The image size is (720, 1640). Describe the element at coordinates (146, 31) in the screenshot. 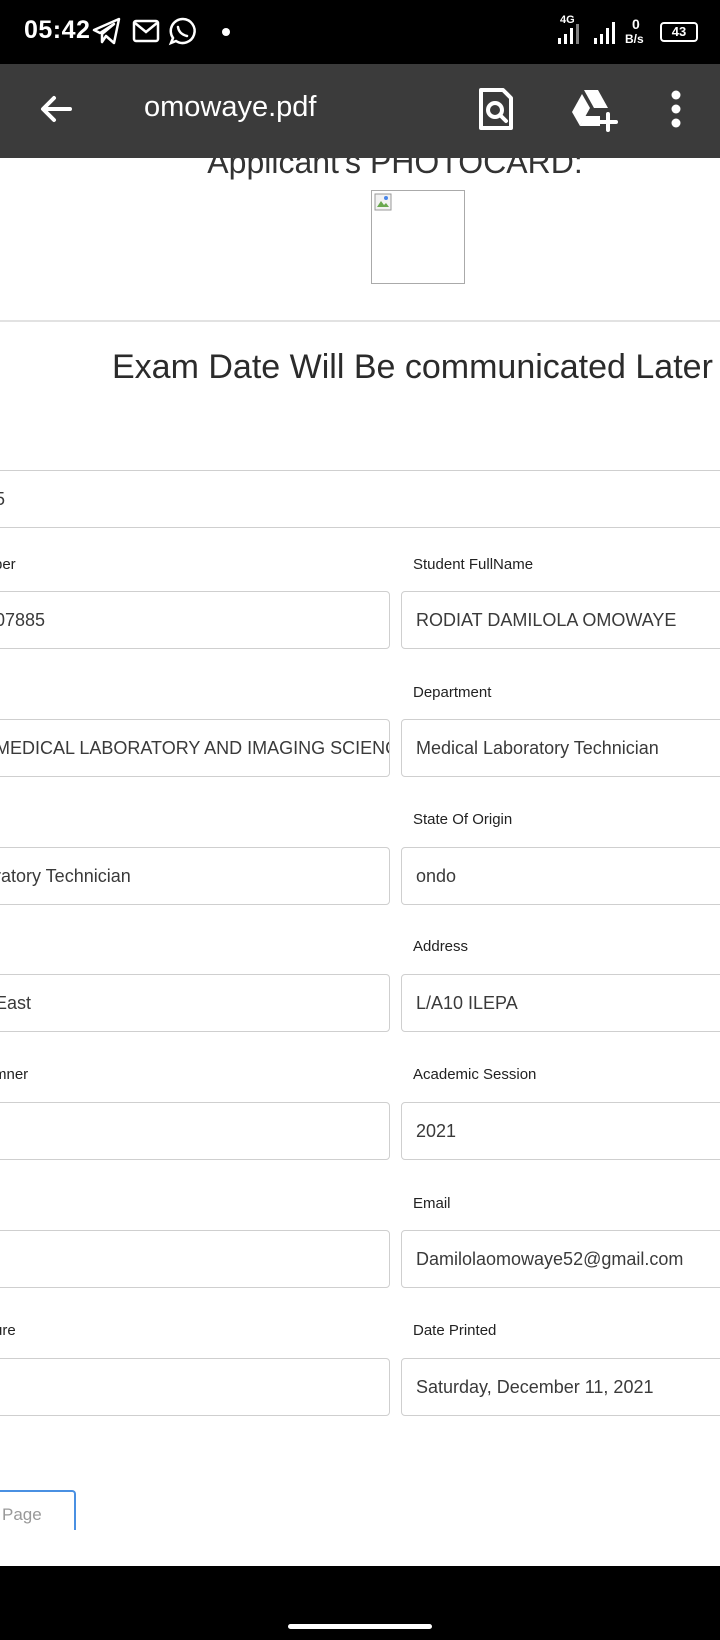

I see `gmail-icon` at that location.